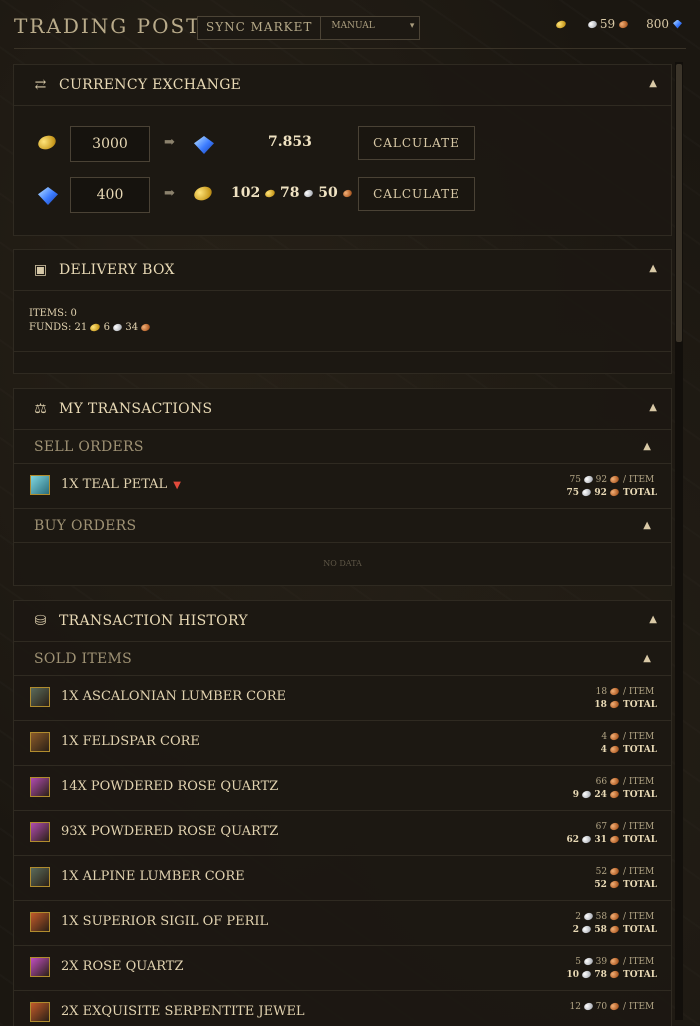  Describe the element at coordinates (90, 321) in the screenshot. I see `delivery-info: ITEMS: 0 FUNDS: 21 6 34` at that location.